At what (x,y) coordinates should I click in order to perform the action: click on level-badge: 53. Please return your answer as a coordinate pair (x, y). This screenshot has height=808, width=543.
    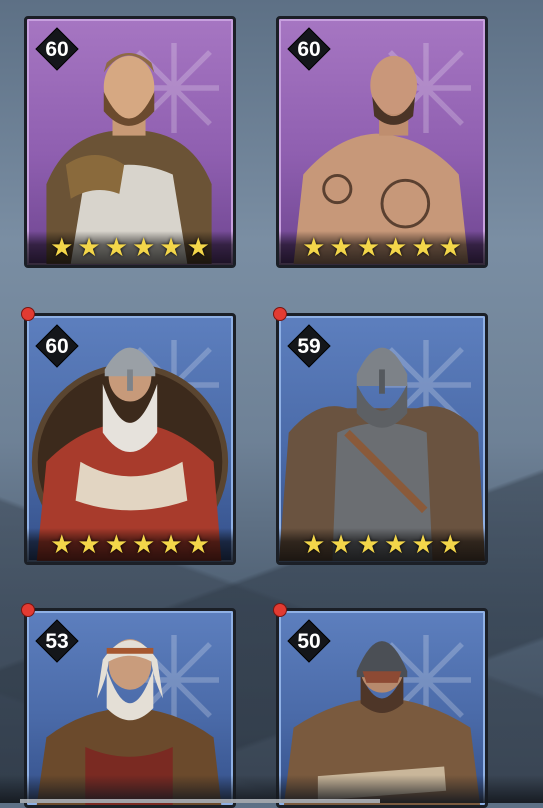
    Looking at the image, I should click on (57, 641).